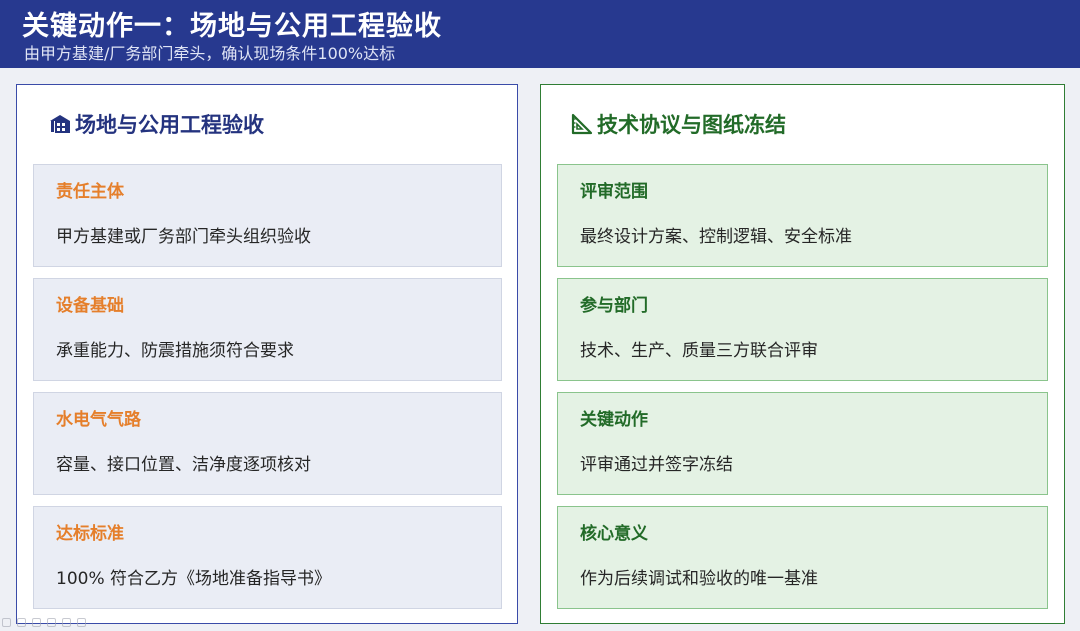 This screenshot has width=1080, height=631. Describe the element at coordinates (691, 125) in the screenshot. I see `panel-title: 技术协议与图纸冻结` at that location.